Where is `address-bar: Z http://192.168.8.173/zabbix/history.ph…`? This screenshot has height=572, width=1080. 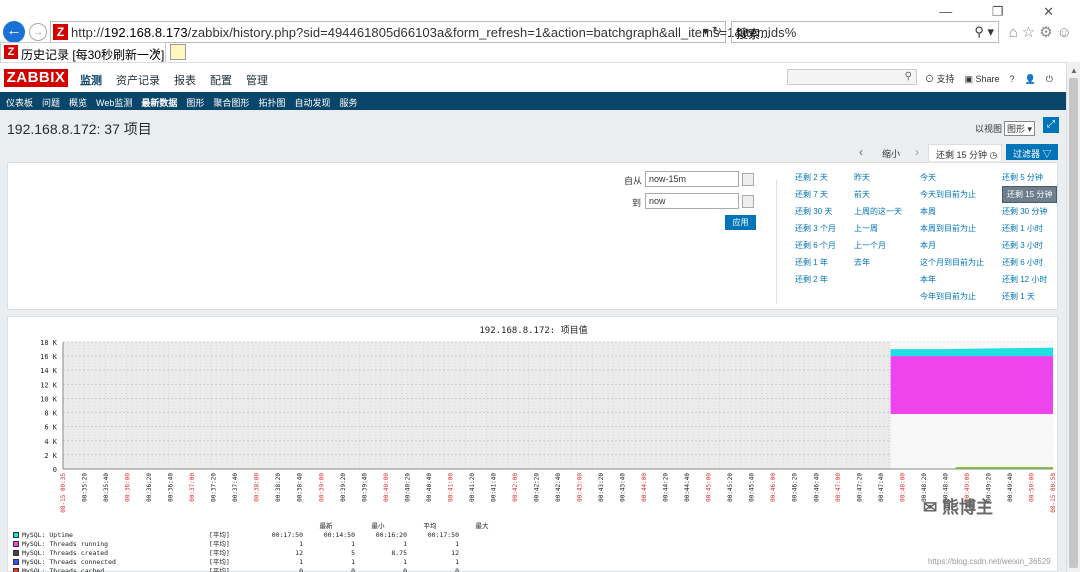 address-bar: Z http://192.168.8.173/zabbix/history.ph… is located at coordinates (423, 32).